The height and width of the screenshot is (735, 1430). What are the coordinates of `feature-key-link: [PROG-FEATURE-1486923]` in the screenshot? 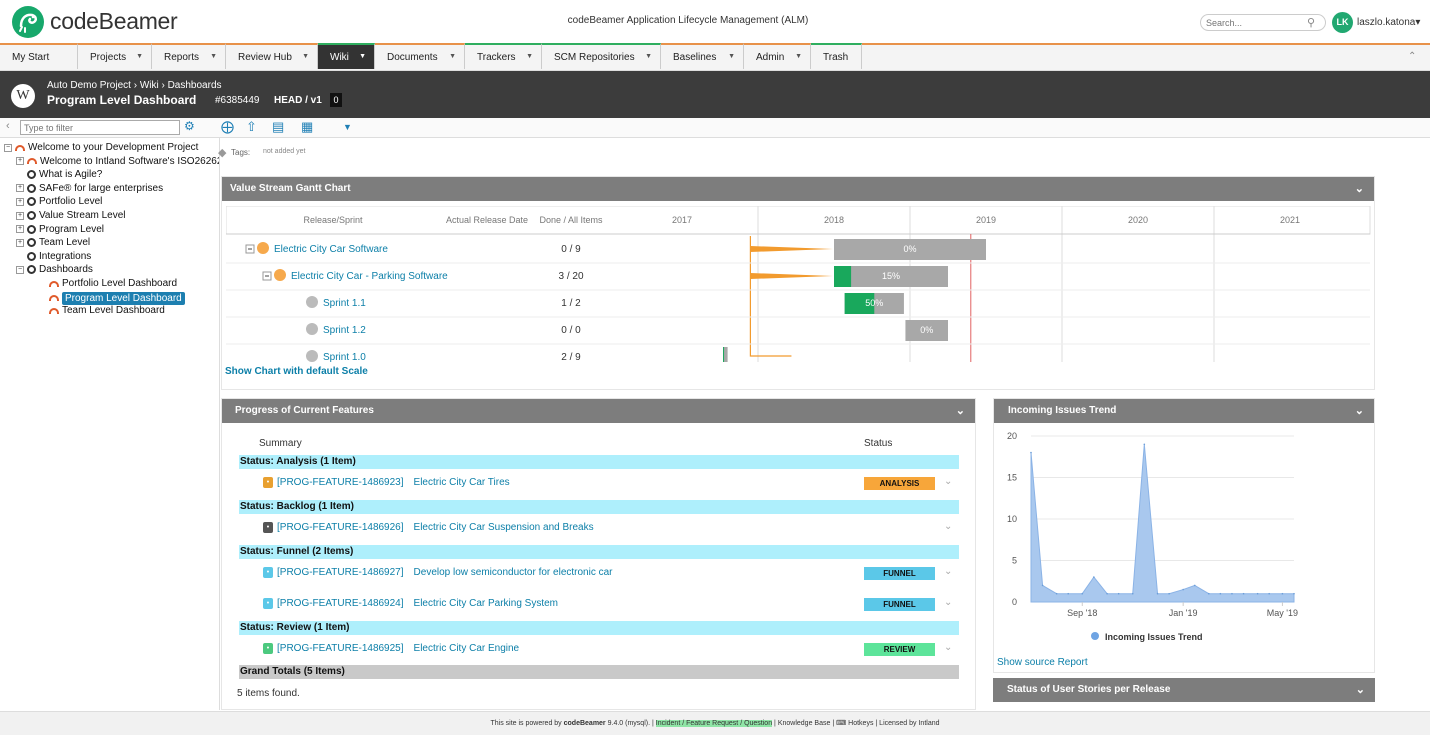 It's located at (340, 482).